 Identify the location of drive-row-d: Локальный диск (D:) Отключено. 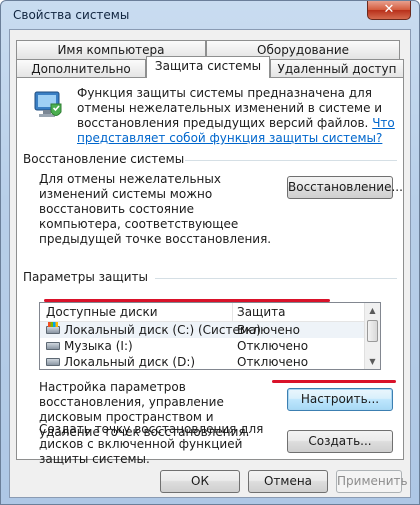
(203, 361).